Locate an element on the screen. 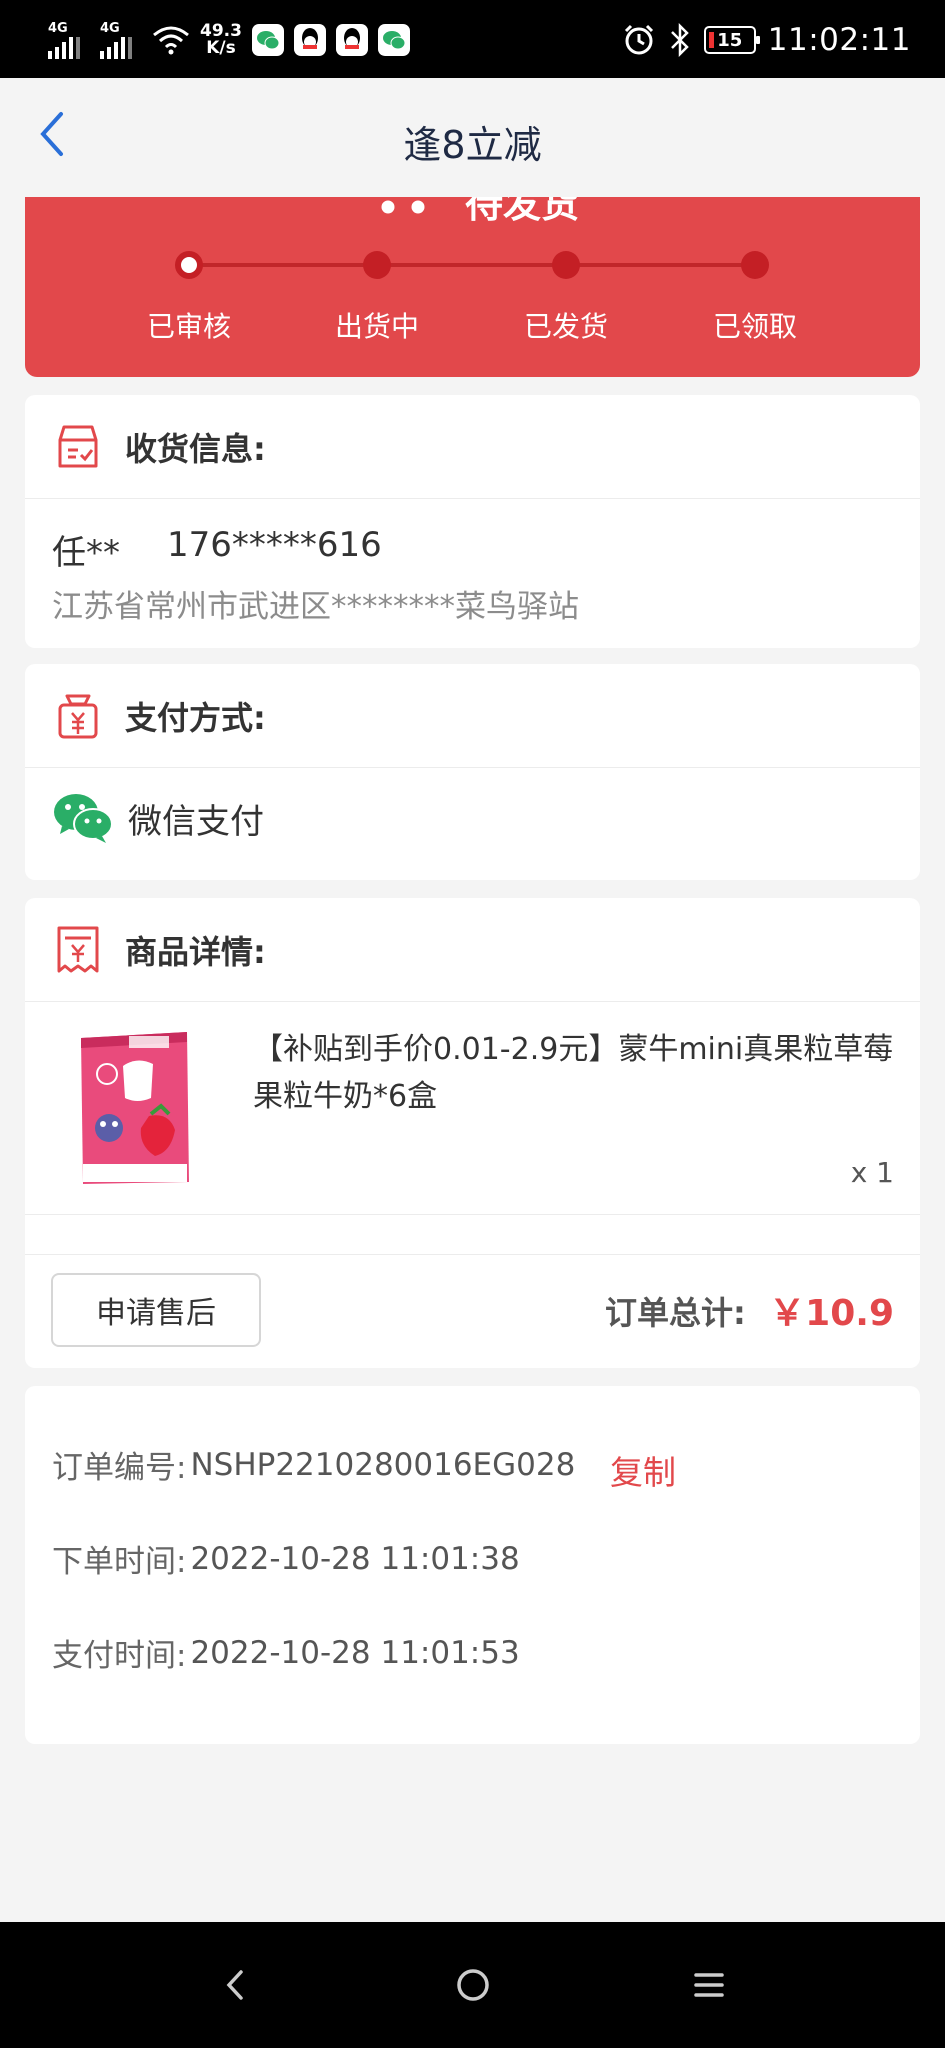 This screenshot has height=2048, width=945. order-time-label: 下单时间: is located at coordinates (119, 1562).